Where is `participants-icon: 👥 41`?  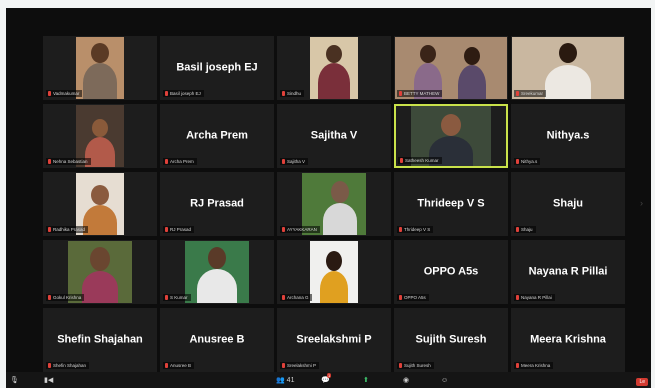 participants-icon: 👥 41 is located at coordinates (285, 380).